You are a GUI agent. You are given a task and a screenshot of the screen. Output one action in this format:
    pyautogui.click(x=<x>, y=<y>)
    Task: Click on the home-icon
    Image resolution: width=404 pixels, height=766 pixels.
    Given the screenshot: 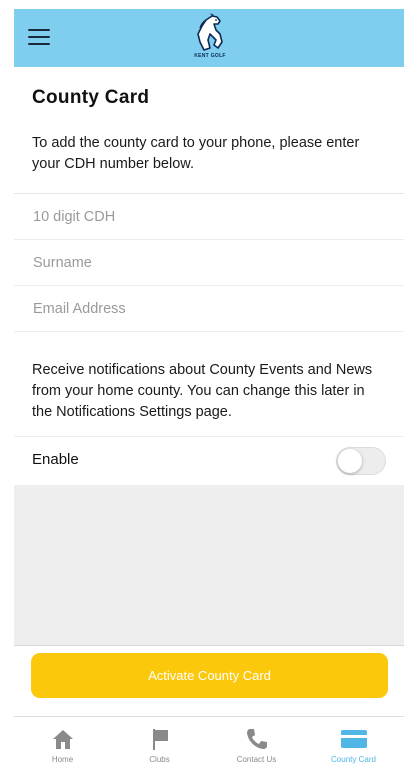 What is the action you would take?
    pyautogui.click(x=62, y=739)
    